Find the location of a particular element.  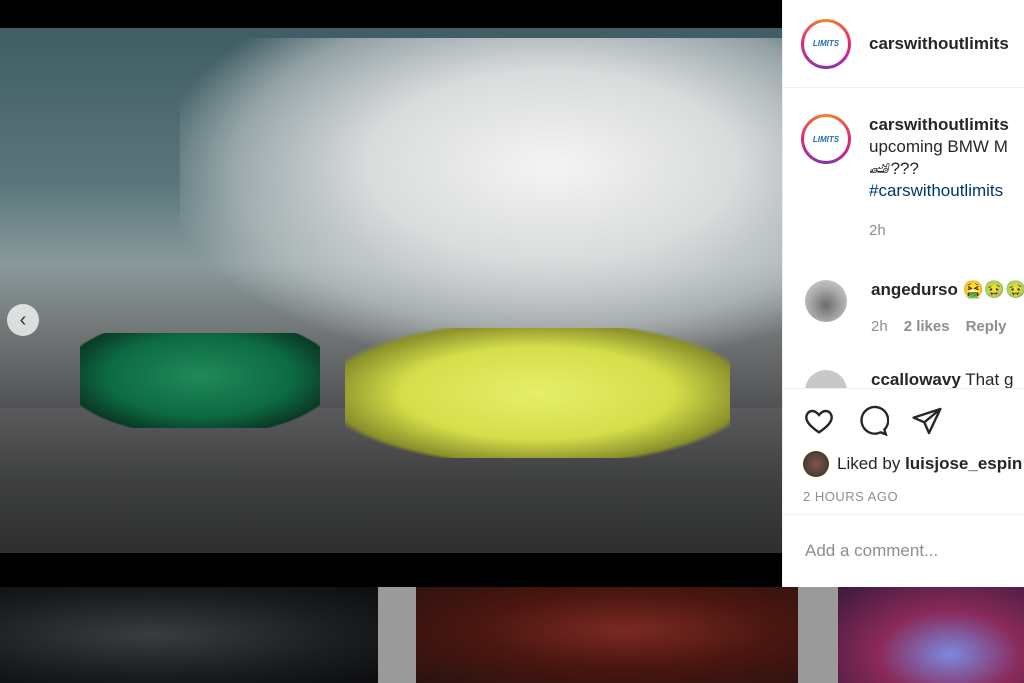

liker-avatar is located at coordinates (816, 464).